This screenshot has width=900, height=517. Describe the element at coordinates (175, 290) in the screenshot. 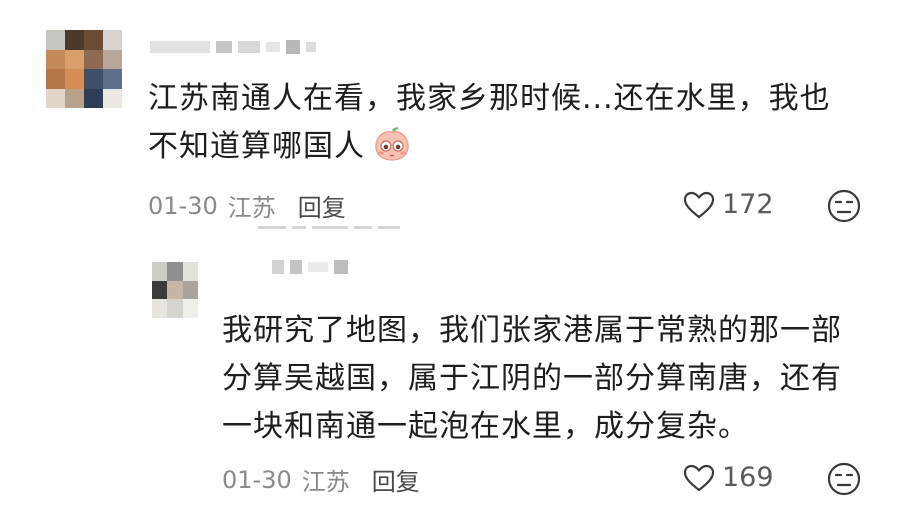

I see `reply-avatar` at that location.